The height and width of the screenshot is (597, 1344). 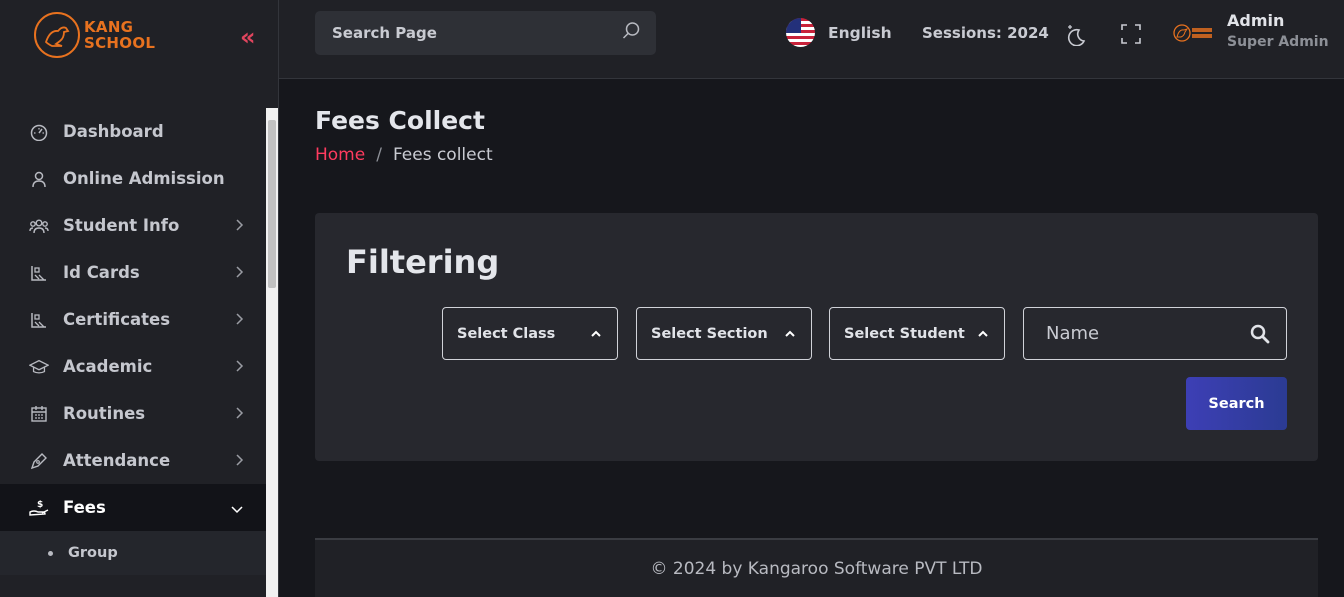 What do you see at coordinates (506, 333) in the screenshot?
I see `select-class-label: Select Class` at bounding box center [506, 333].